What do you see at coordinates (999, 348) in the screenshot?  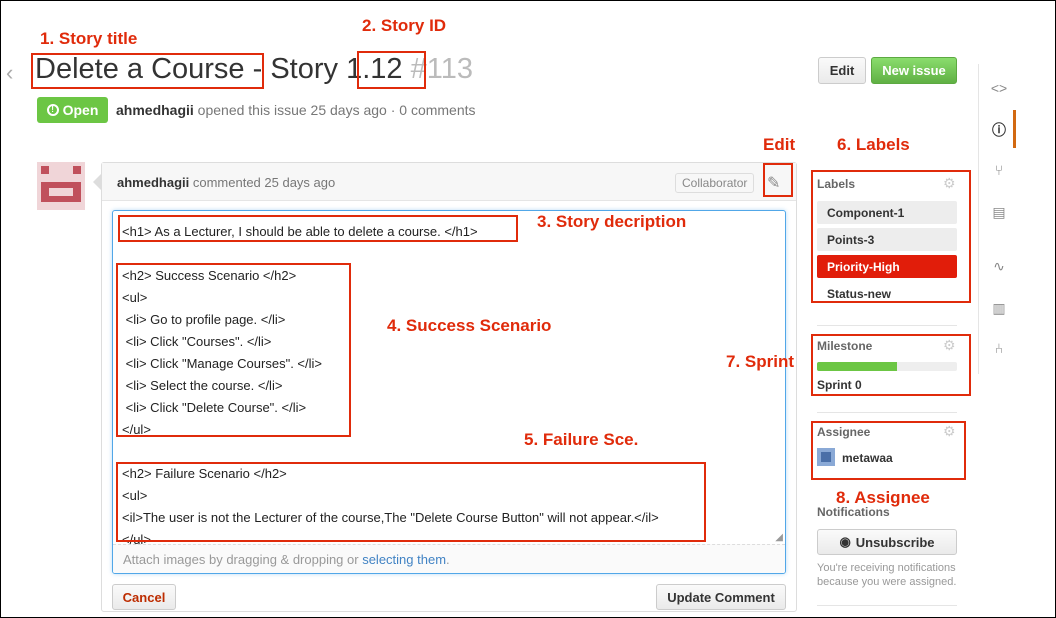 I see `branch-icon: ⑃` at bounding box center [999, 348].